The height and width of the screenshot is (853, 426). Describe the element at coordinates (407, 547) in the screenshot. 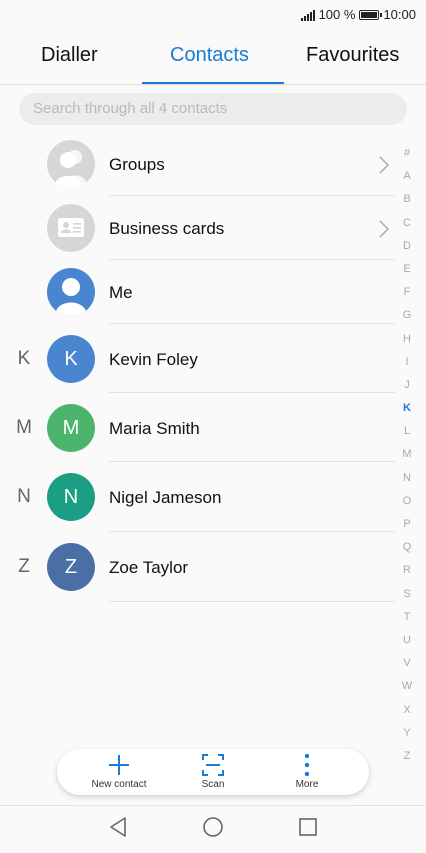

I see `alphabet-index-letter: Q` at that location.